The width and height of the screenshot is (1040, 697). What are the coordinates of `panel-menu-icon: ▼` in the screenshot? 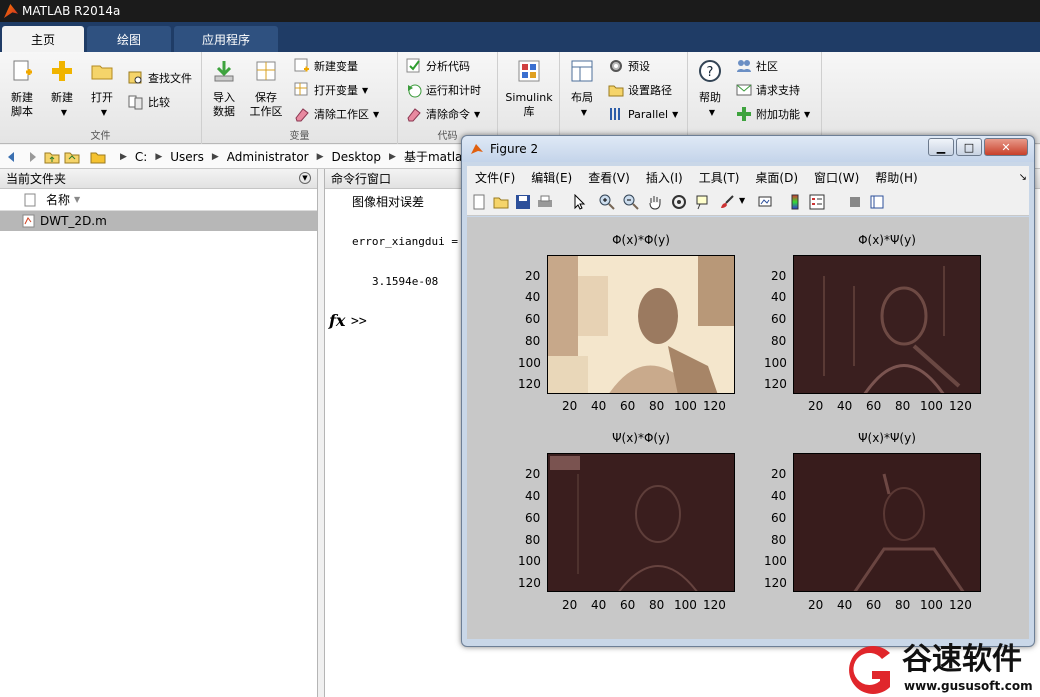 It's located at (305, 178).